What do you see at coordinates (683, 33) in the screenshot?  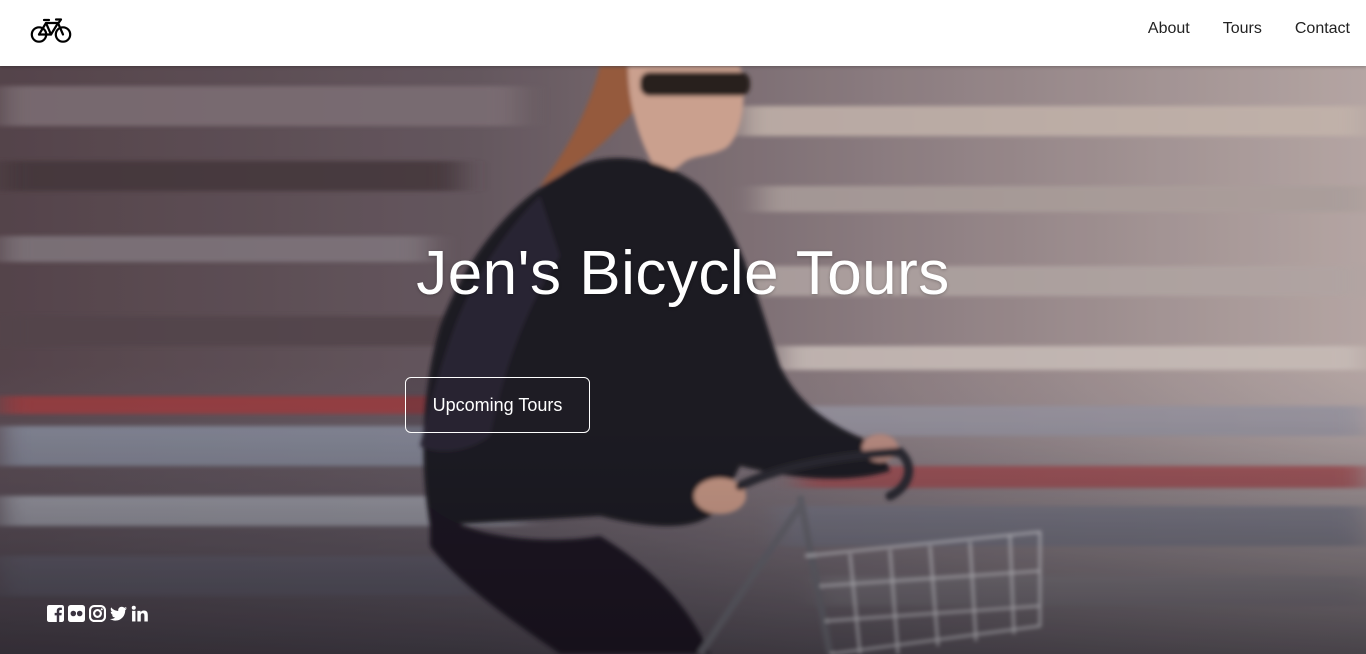 I see `site-header: About Tours Contact` at bounding box center [683, 33].